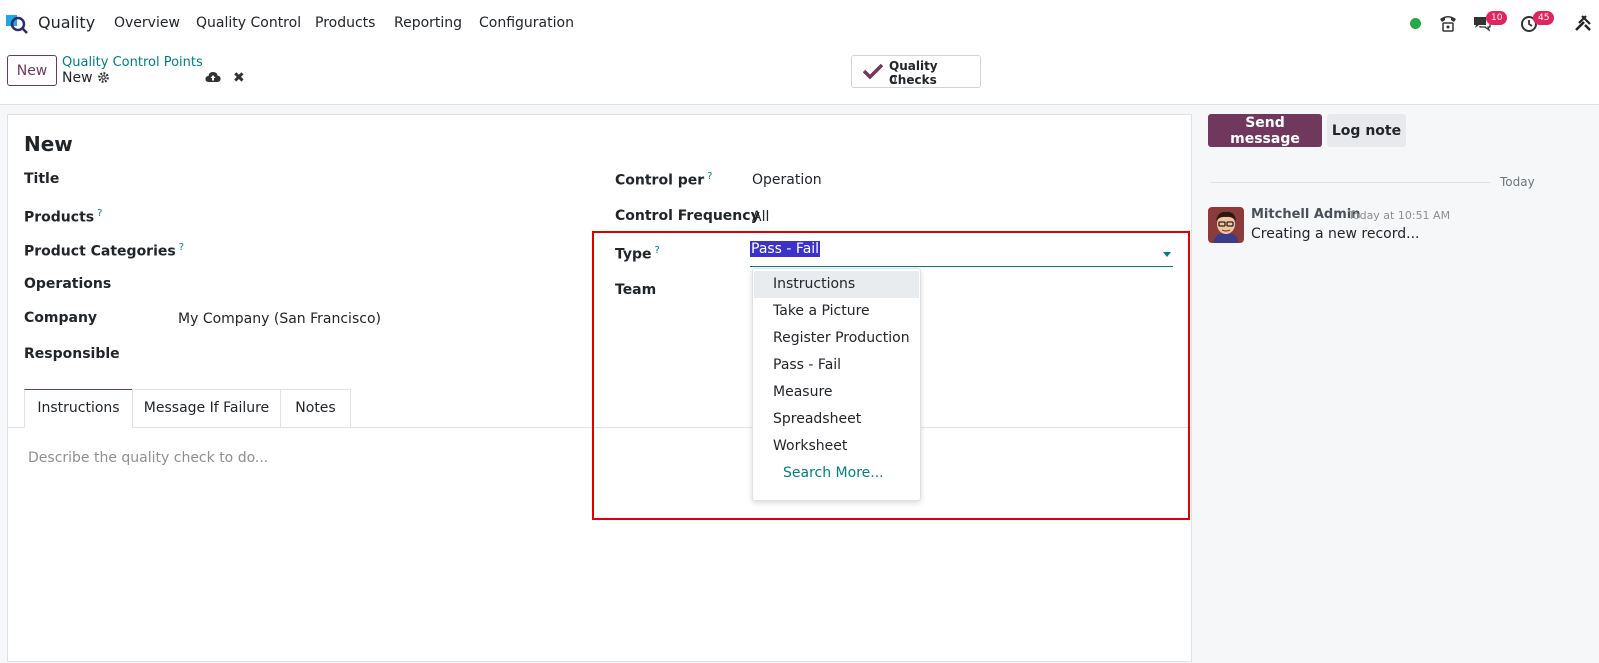 Image resolution: width=1599 pixels, height=663 pixels. Describe the element at coordinates (1399, 215) in the screenshot. I see `message-timestamp: Today at 10:51 AM` at that location.